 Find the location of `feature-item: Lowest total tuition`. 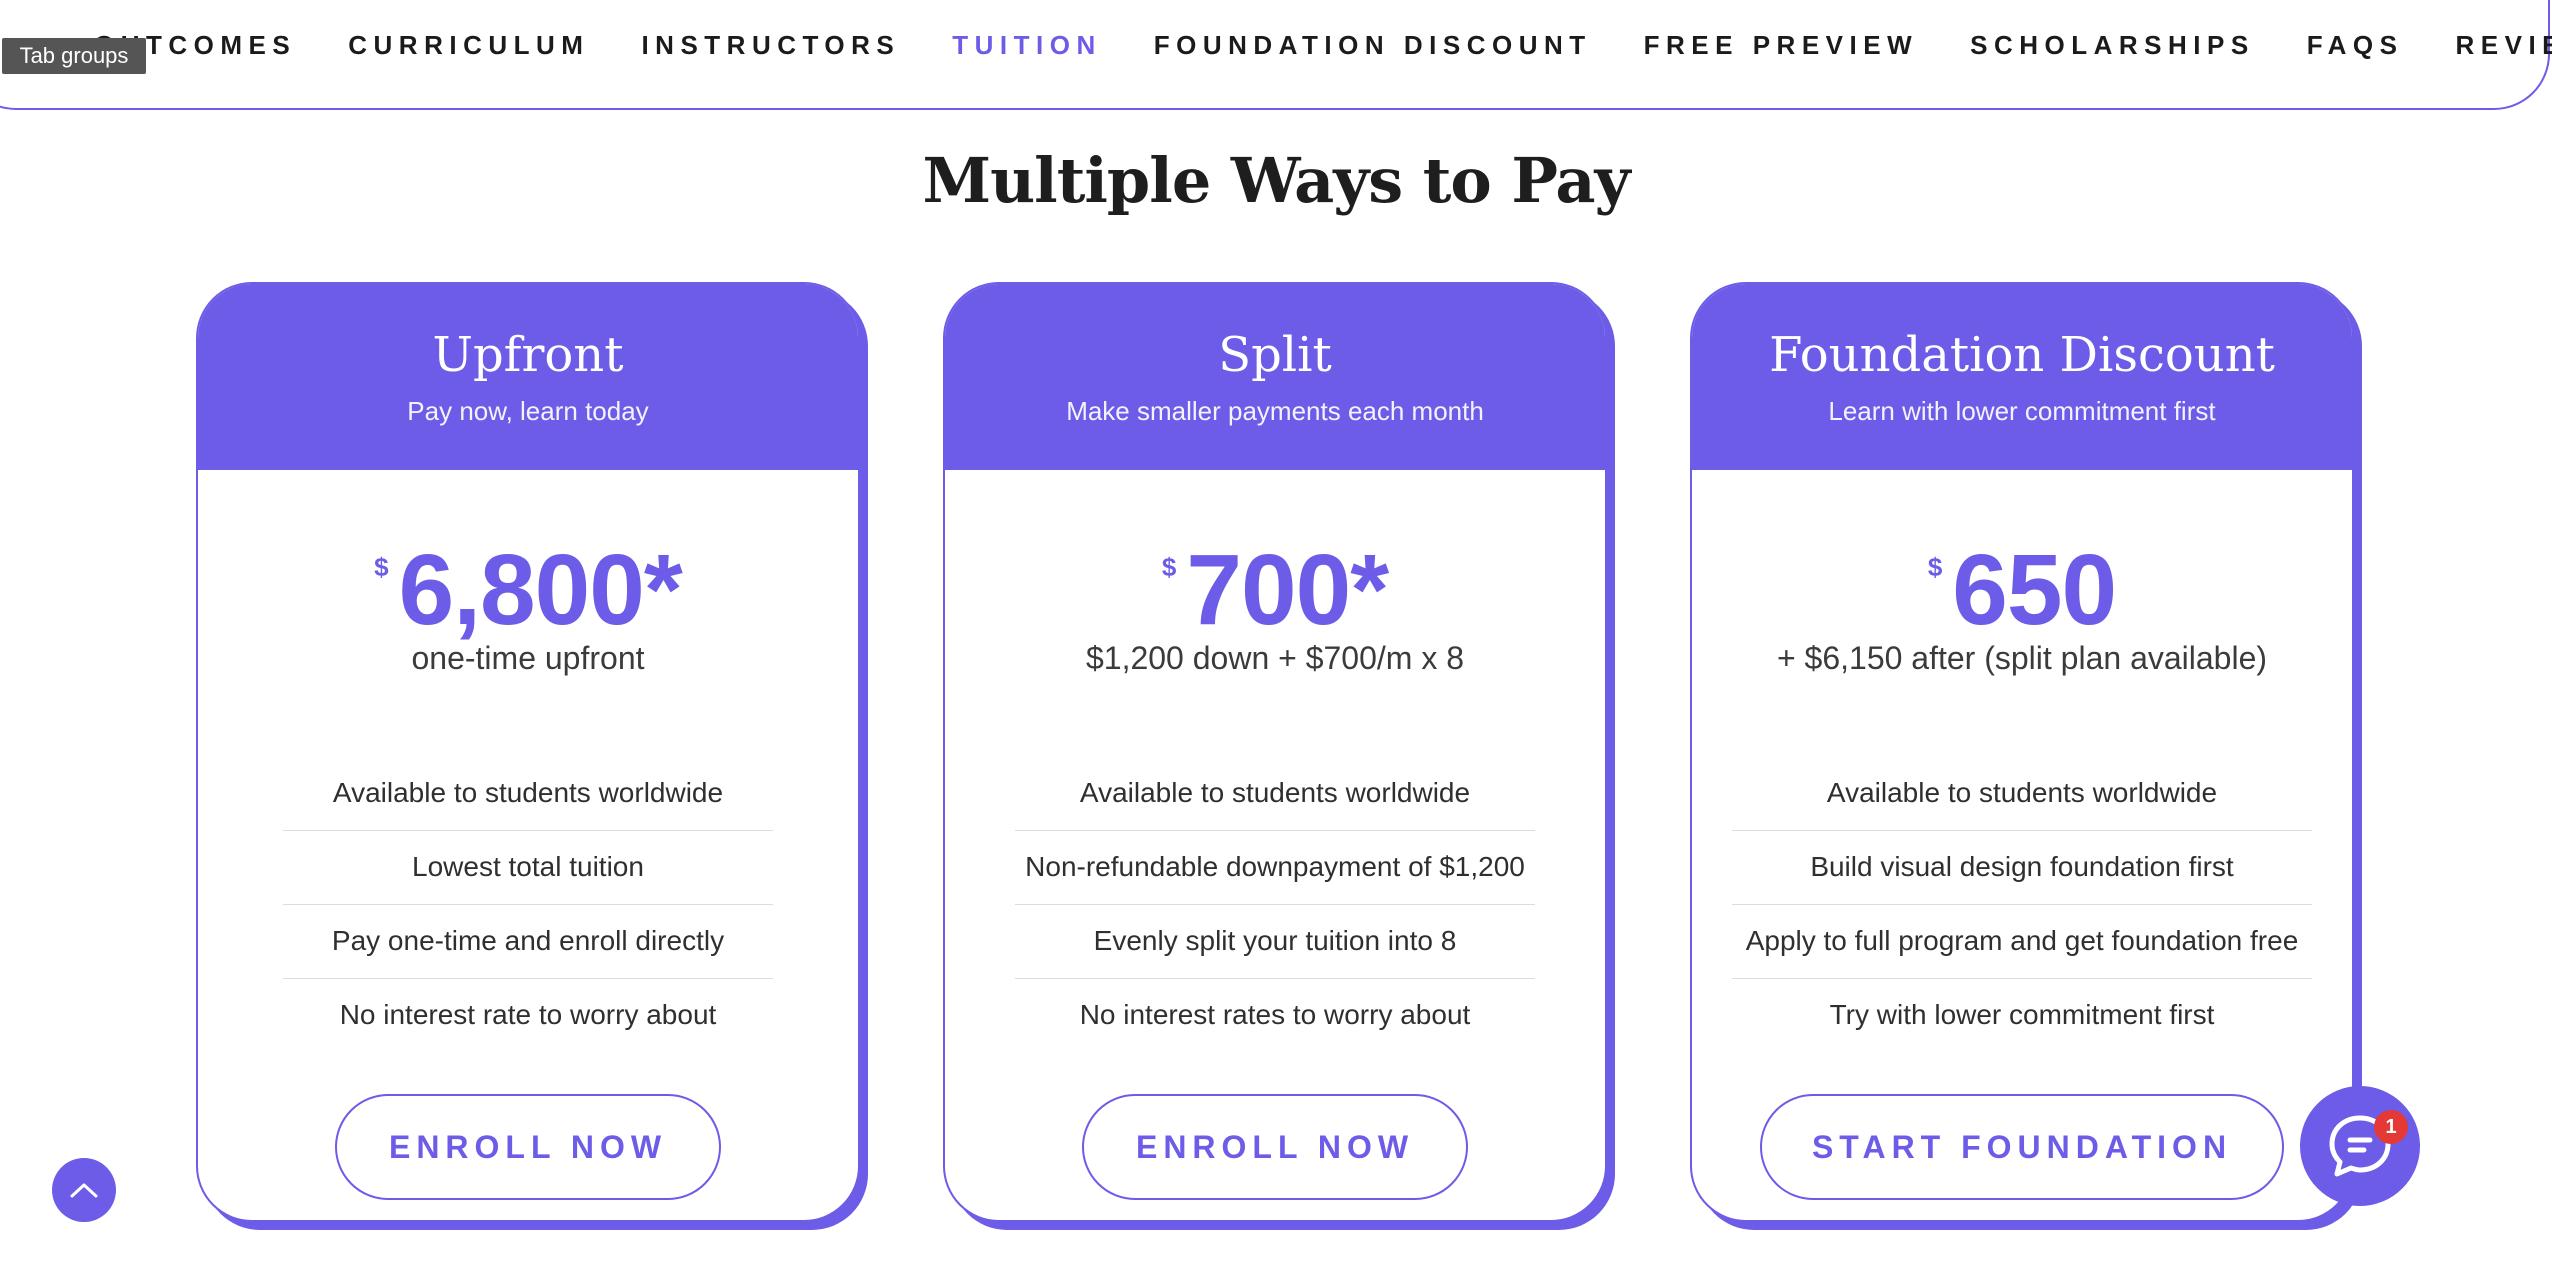

feature-item: Lowest total tuition is located at coordinates (528, 868).